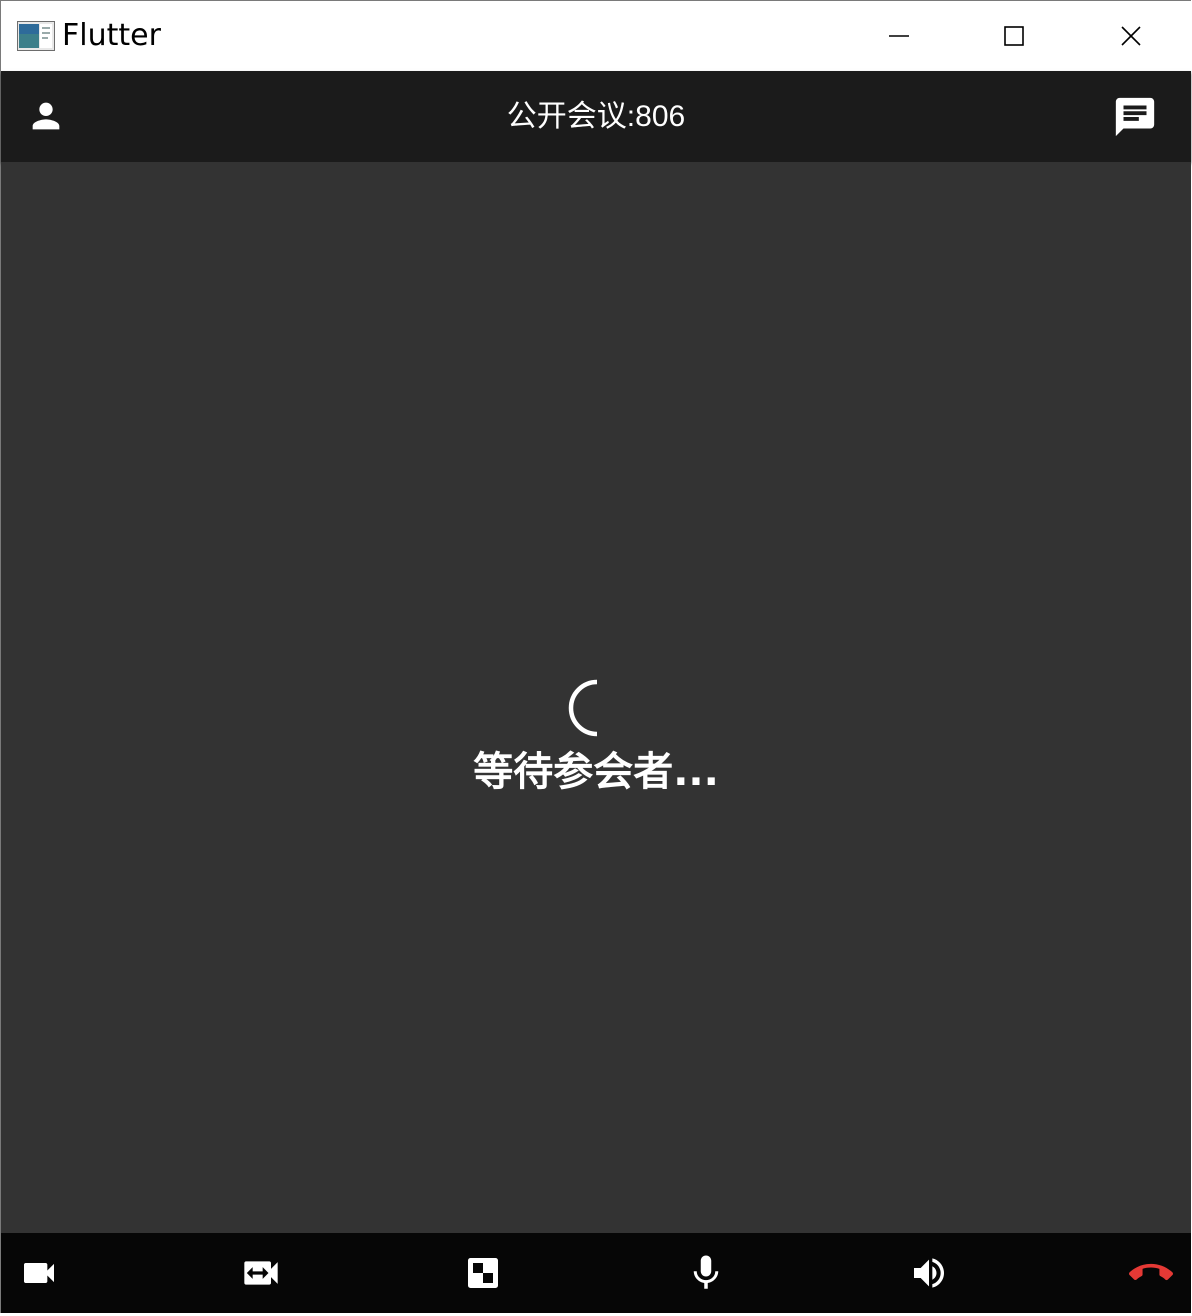 This screenshot has width=1192, height=1316. I want to click on hang-up-button, so click(1151, 1273).